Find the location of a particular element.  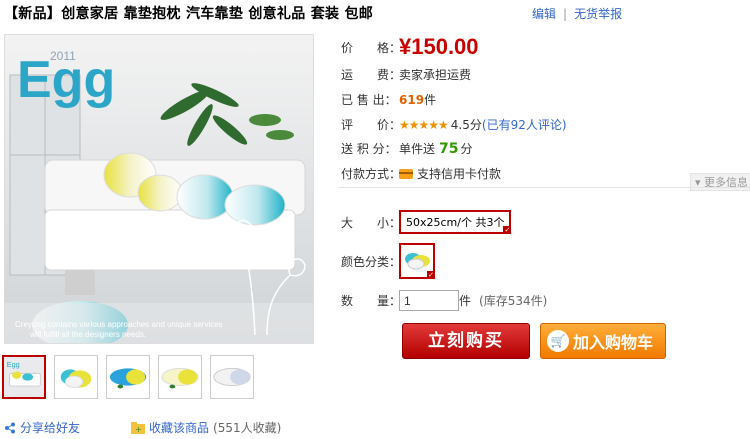

sold-row: 已 售 出： 619 件 is located at coordinates (388, 99).